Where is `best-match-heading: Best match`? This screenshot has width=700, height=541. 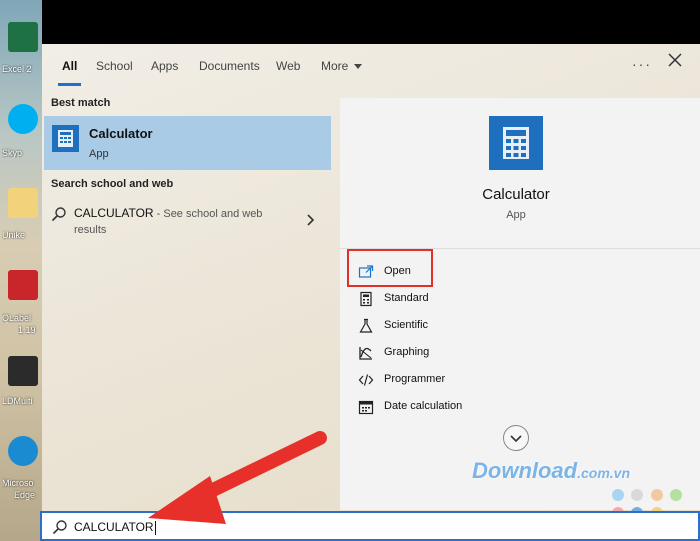 best-match-heading: Best match is located at coordinates (81, 103).